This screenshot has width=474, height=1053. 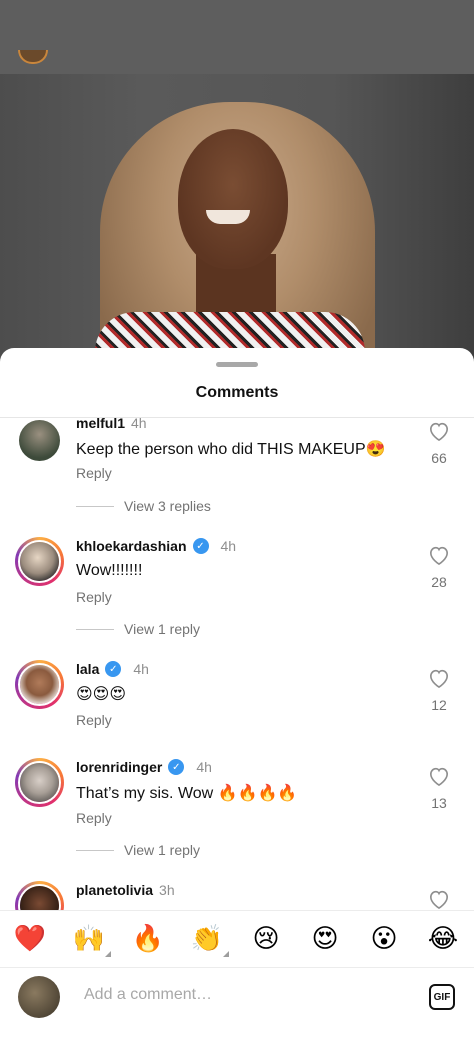 I want to click on fire-emoji-button: 🔥, so click(x=148, y=939).